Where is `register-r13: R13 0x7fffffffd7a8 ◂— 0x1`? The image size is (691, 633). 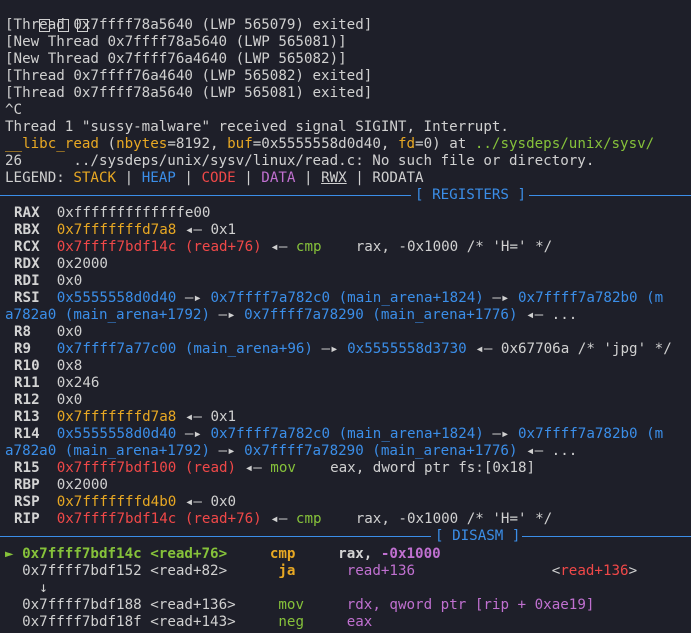 register-r13: R13 0x7fffffffd7a8 ◂— 0x1 is located at coordinates (125, 417).